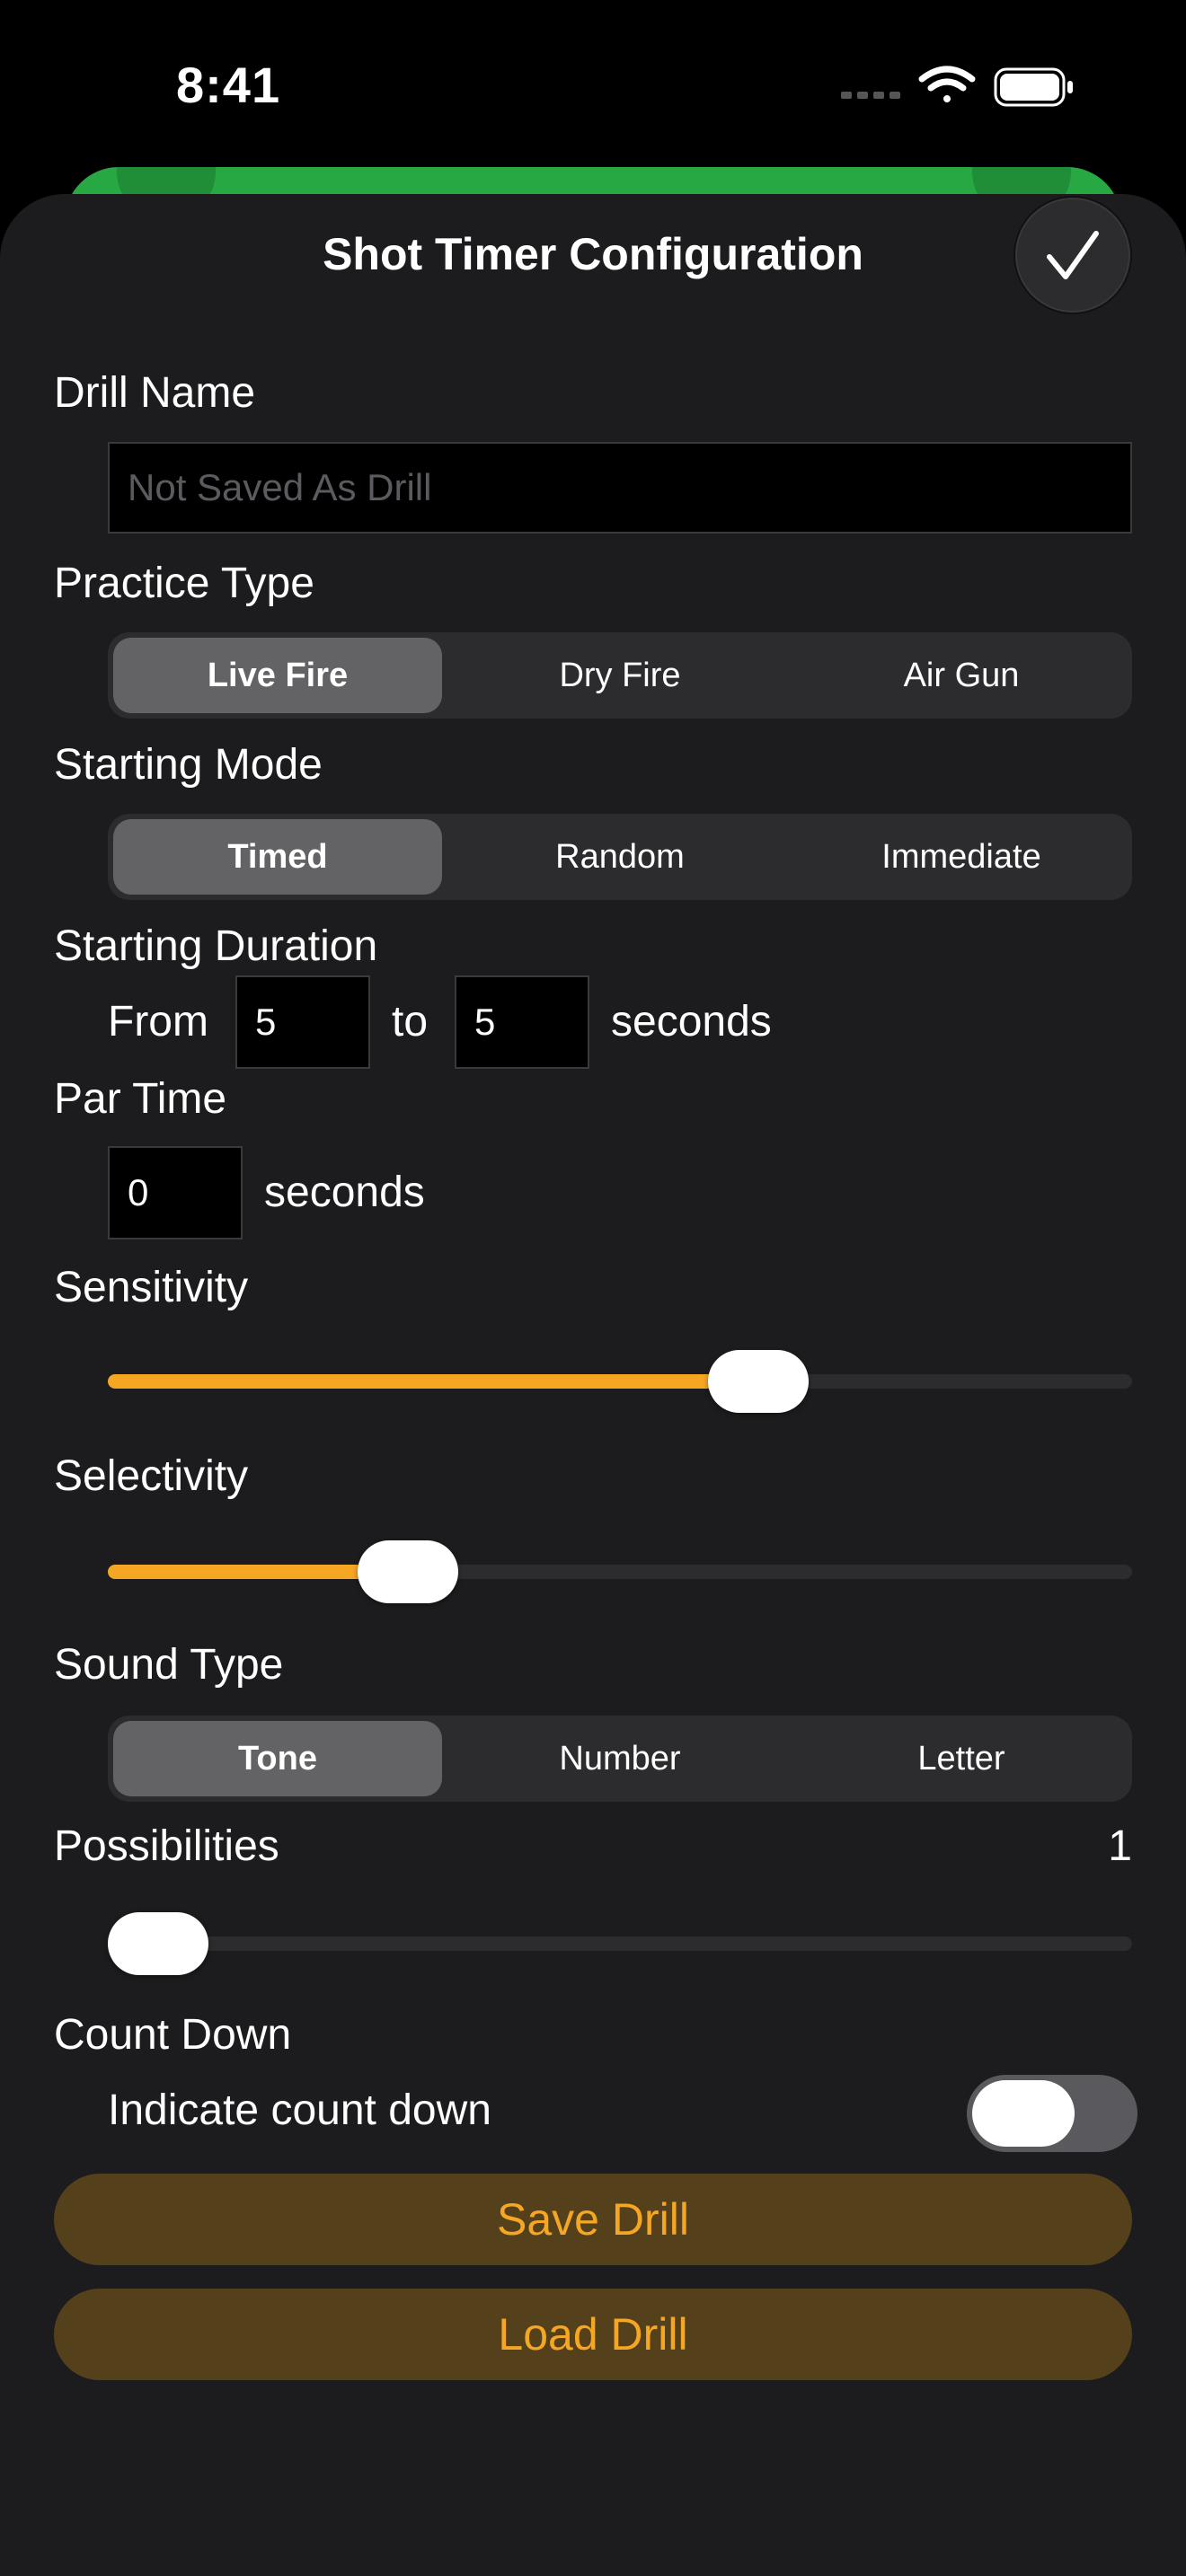  I want to click on starting-mode-label: Starting Mode, so click(188, 765).